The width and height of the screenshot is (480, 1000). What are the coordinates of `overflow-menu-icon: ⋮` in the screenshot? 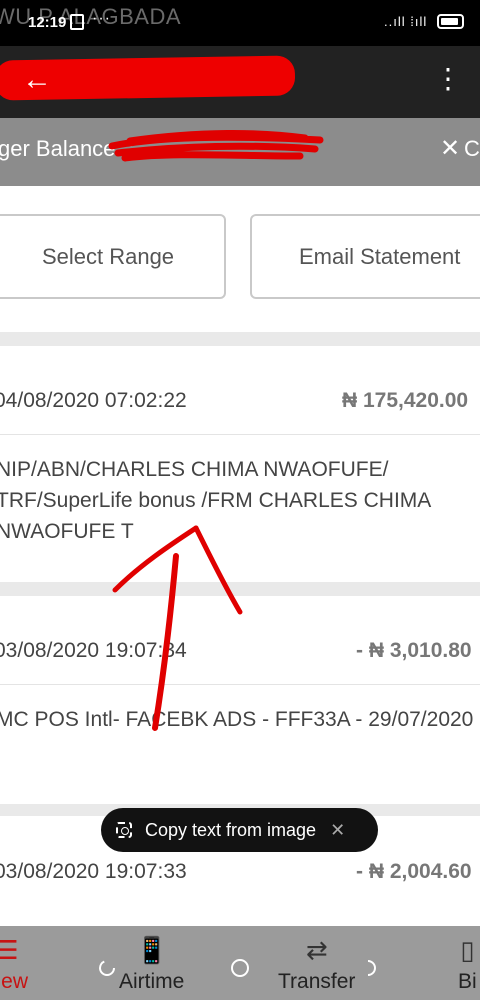 It's located at (448, 79).